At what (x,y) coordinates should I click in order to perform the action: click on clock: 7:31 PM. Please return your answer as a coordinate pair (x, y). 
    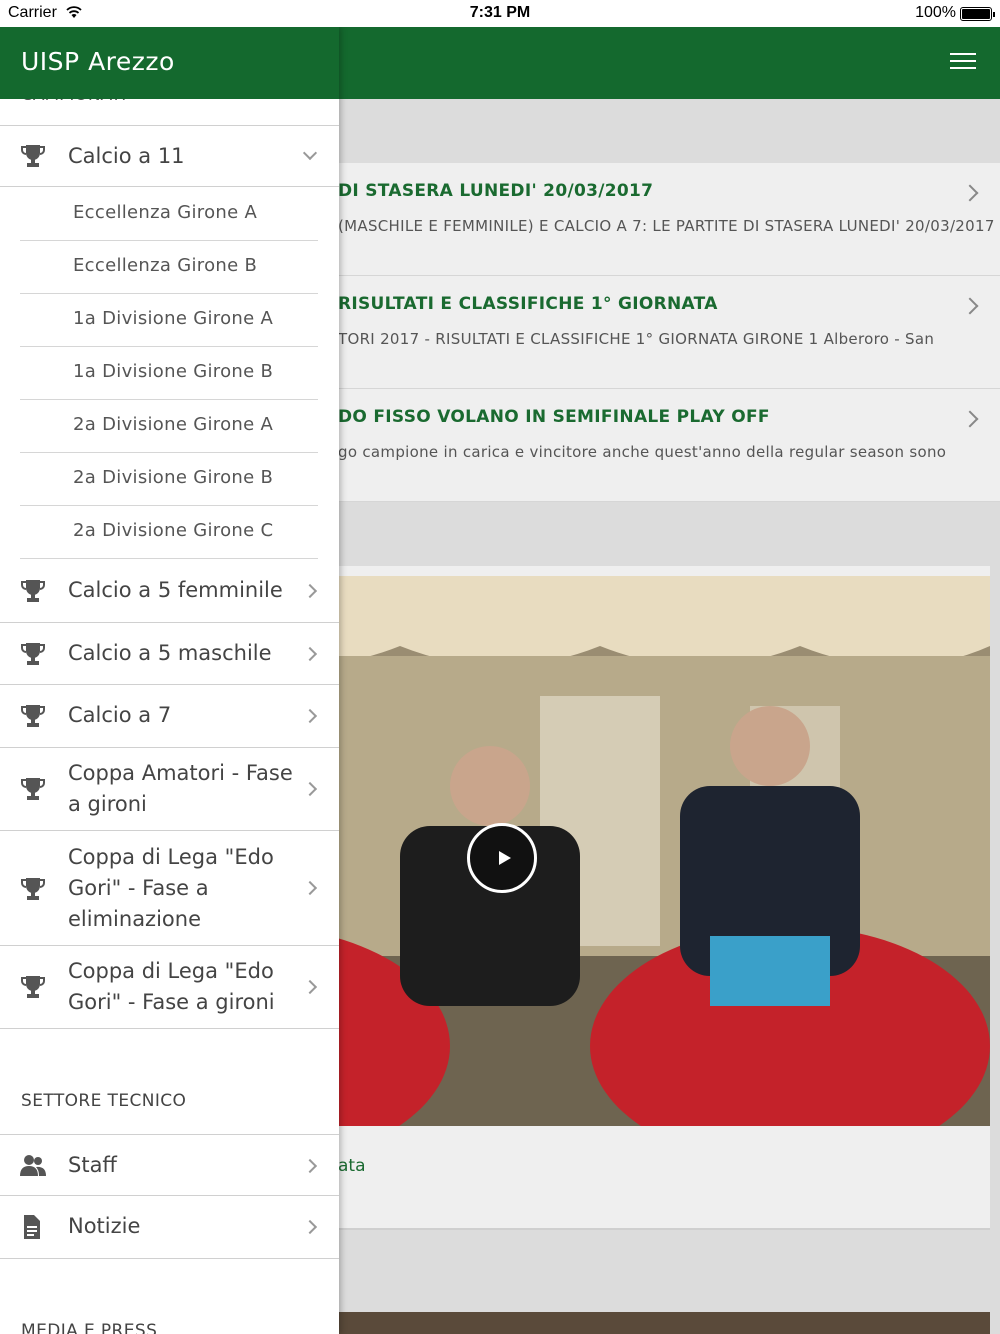
    Looking at the image, I should click on (500, 12).